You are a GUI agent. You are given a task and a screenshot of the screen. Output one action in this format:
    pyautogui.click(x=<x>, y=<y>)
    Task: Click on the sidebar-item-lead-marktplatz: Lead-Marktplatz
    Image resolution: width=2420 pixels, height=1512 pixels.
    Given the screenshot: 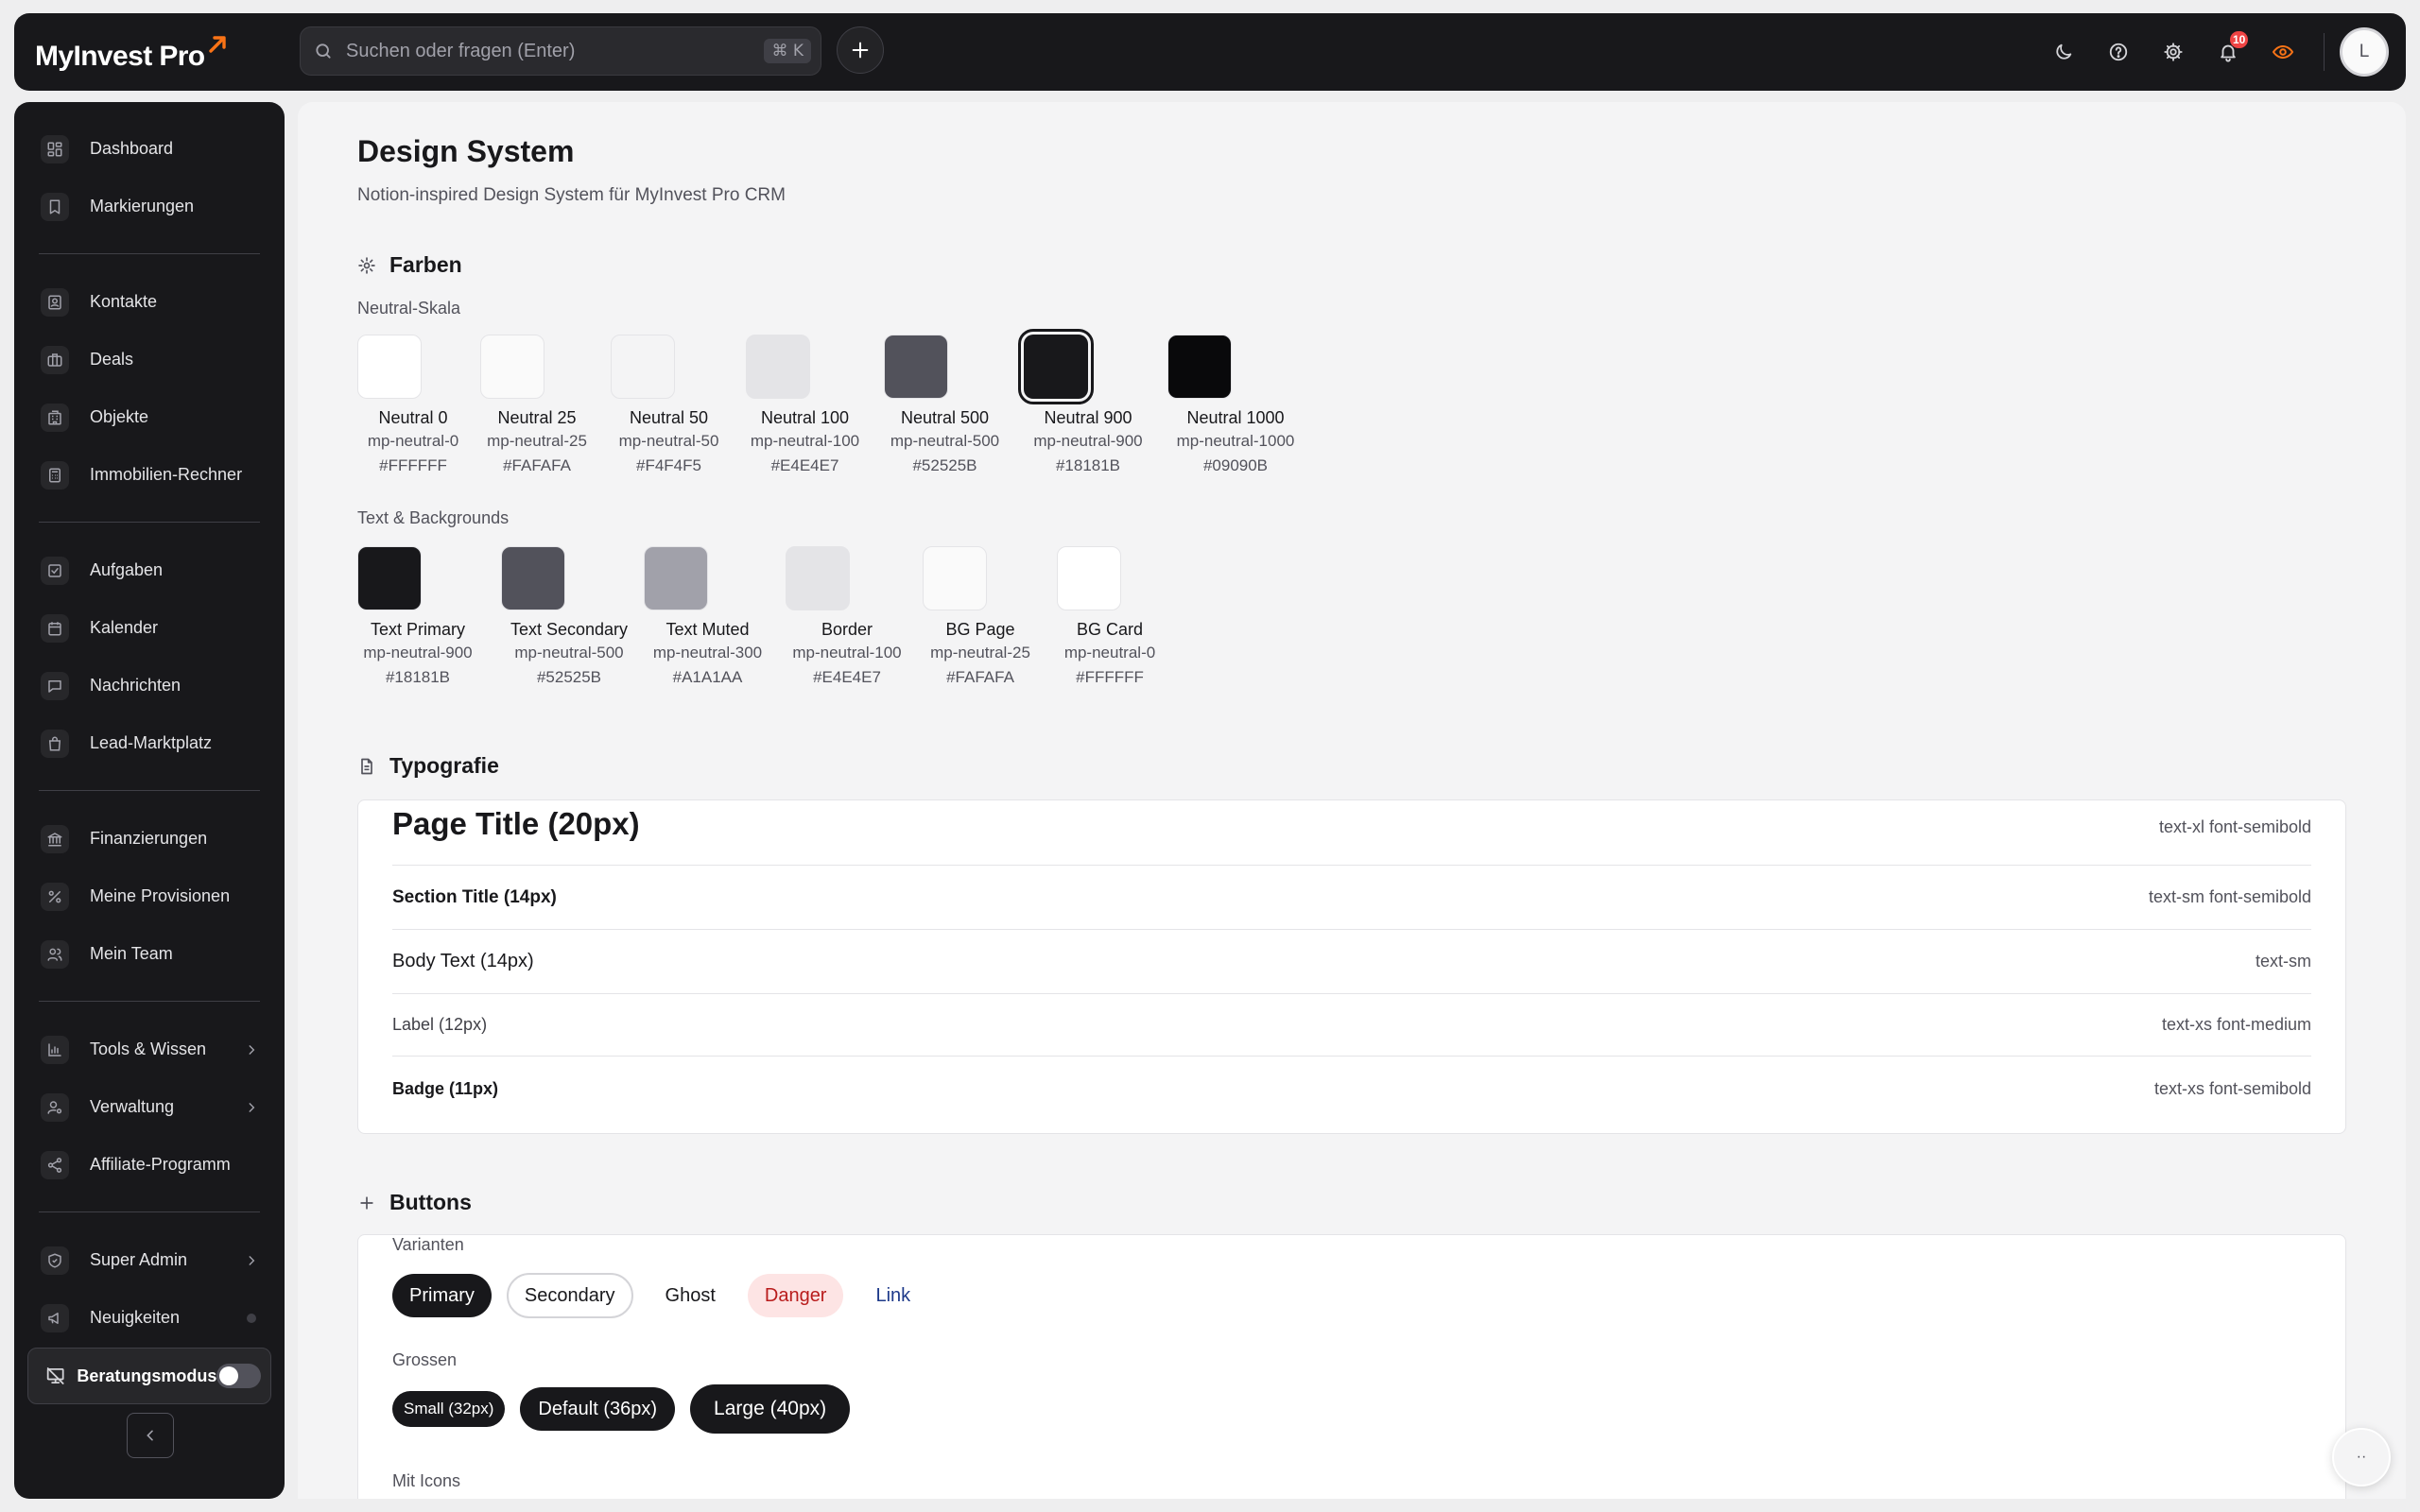 What is the action you would take?
    pyautogui.click(x=149, y=743)
    